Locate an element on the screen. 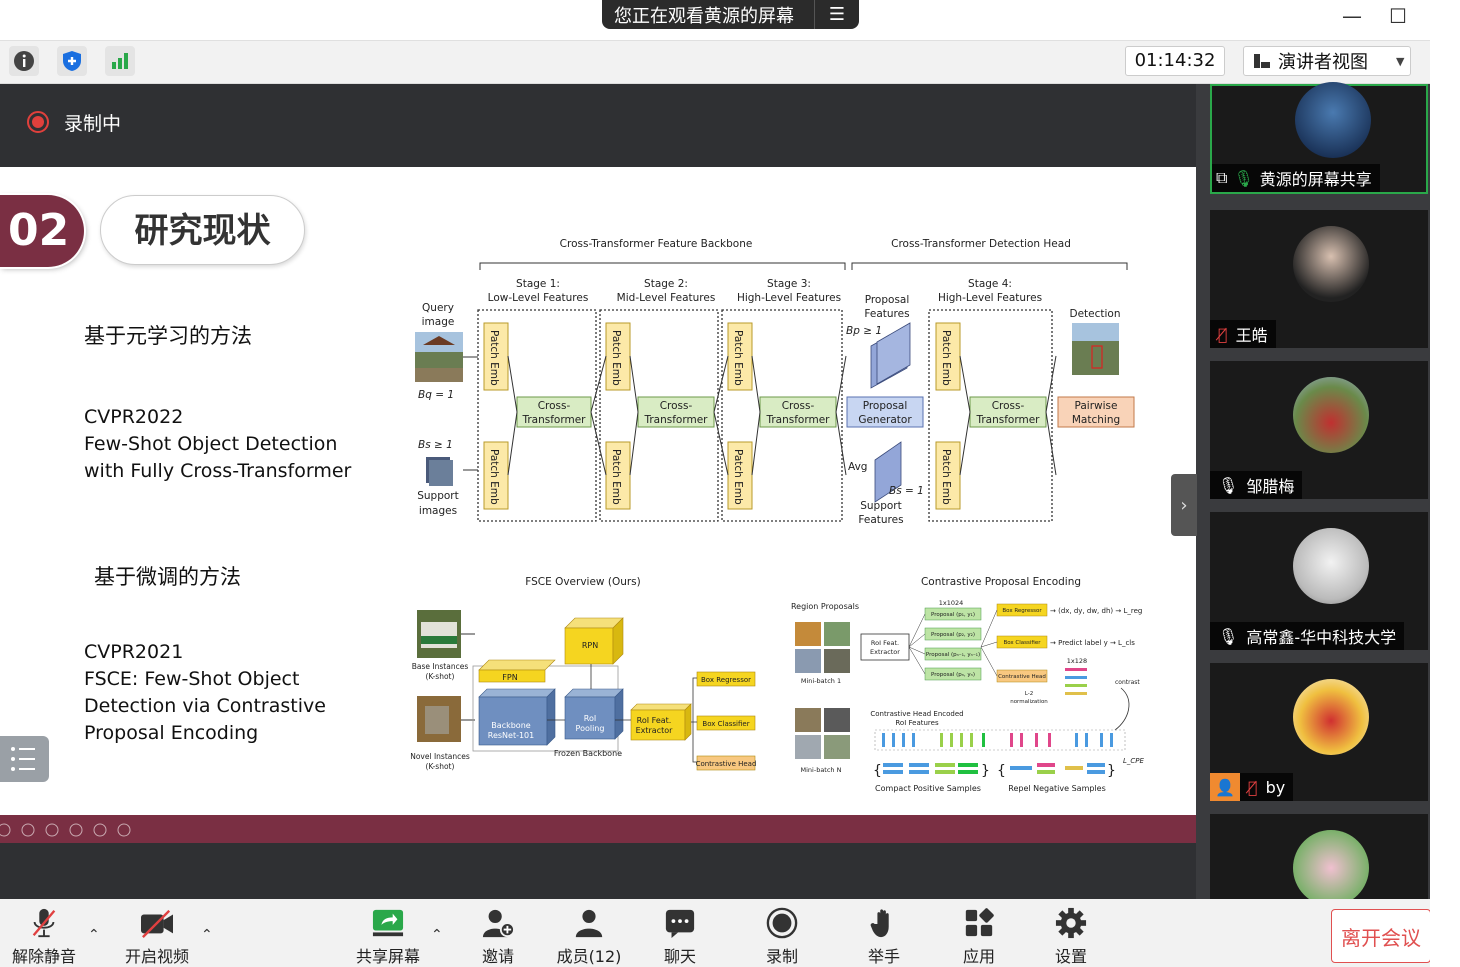  record-icon is located at coordinates (782, 923).